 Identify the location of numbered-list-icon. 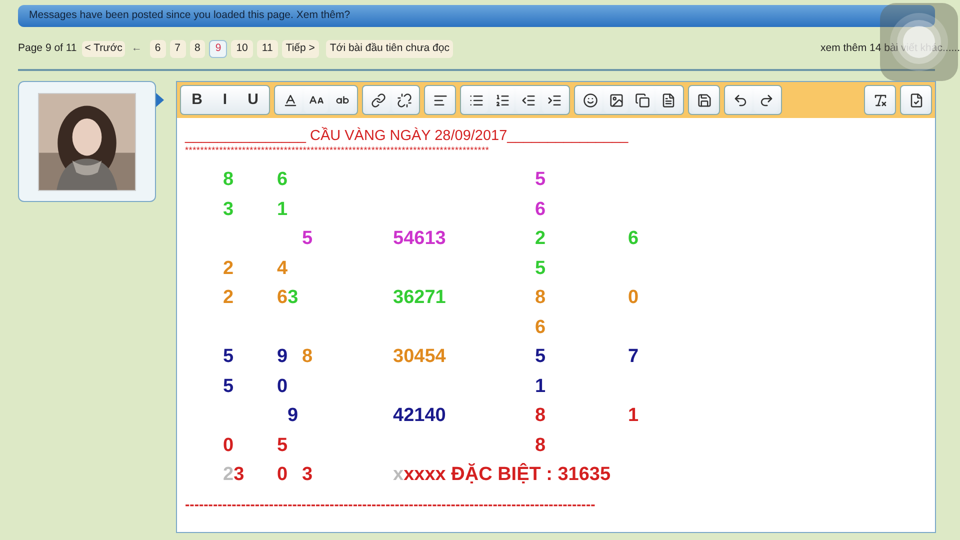
(502, 100).